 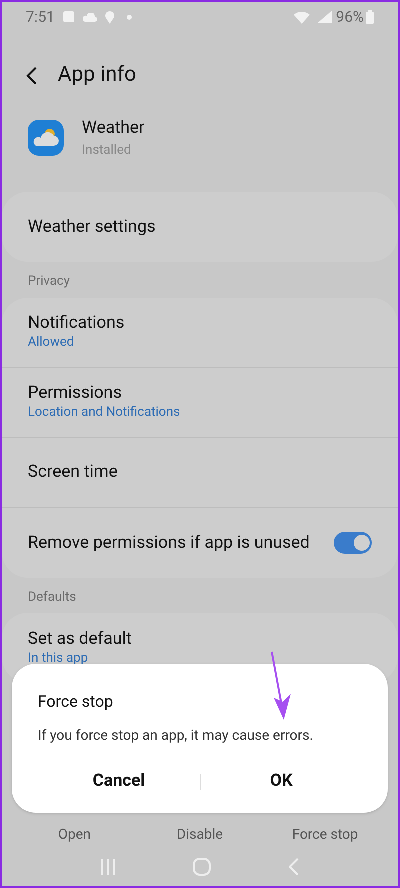 What do you see at coordinates (202, 867) in the screenshot?
I see `home-icon` at bounding box center [202, 867].